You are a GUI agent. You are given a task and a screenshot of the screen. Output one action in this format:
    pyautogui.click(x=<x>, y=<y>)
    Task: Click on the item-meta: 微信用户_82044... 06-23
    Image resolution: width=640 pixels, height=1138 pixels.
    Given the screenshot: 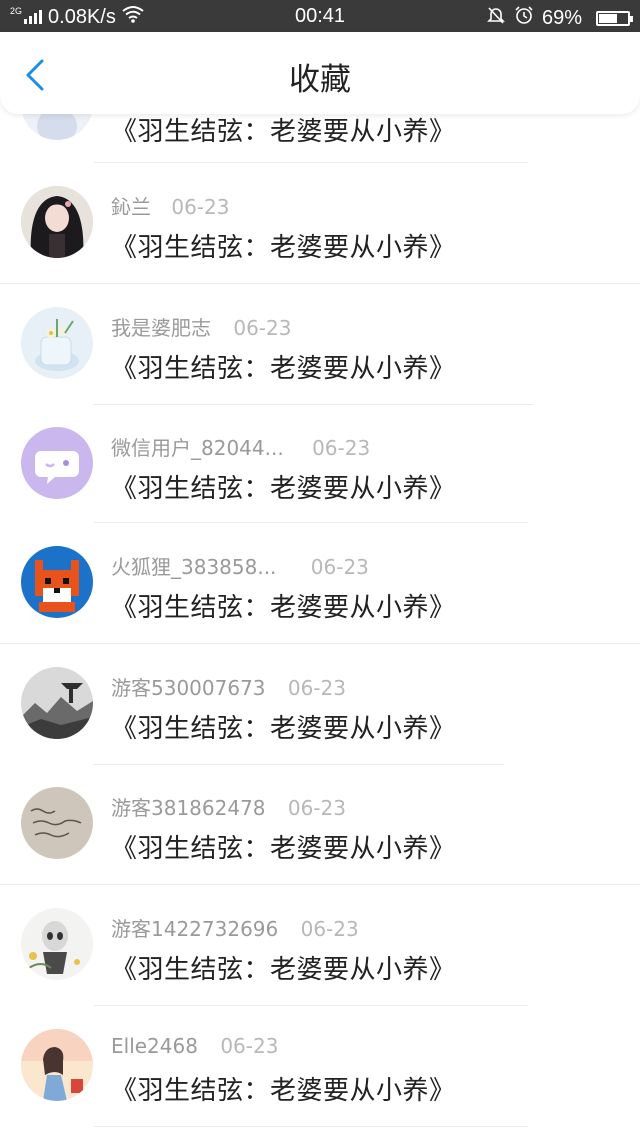 What is the action you would take?
    pyautogui.click(x=240, y=446)
    